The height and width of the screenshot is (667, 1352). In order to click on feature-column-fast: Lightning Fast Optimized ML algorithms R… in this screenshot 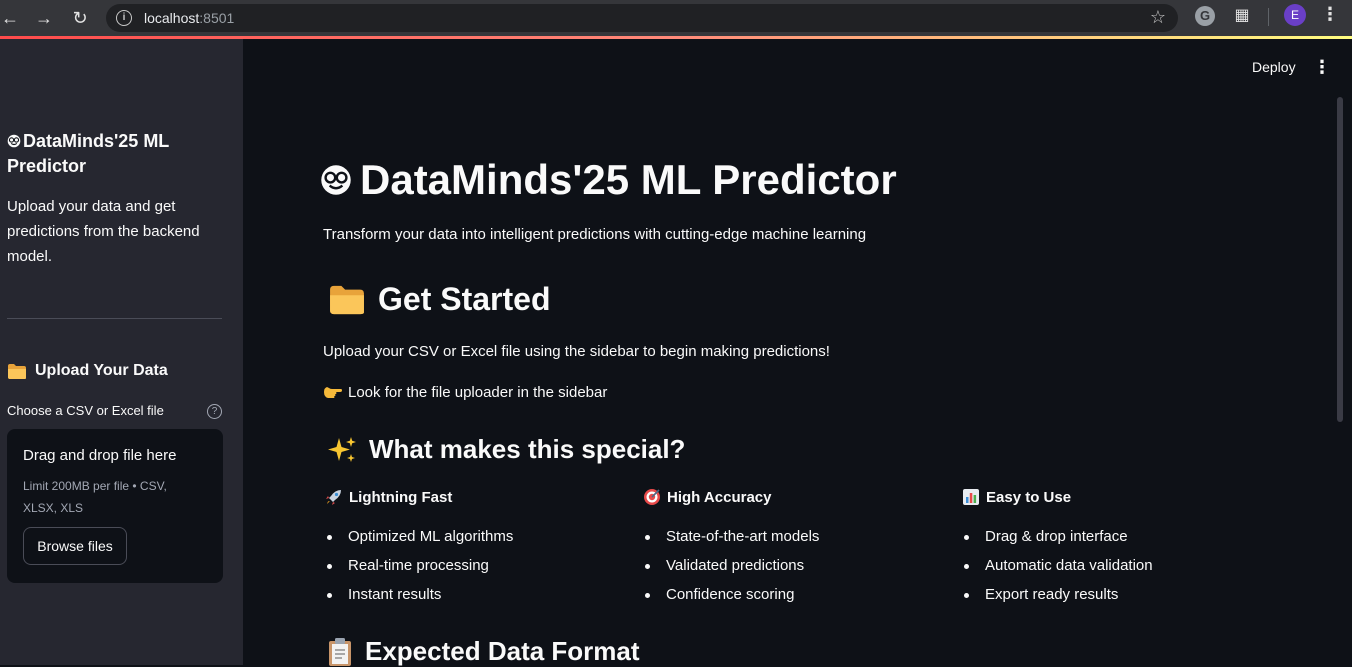, I will do `click(475, 545)`.